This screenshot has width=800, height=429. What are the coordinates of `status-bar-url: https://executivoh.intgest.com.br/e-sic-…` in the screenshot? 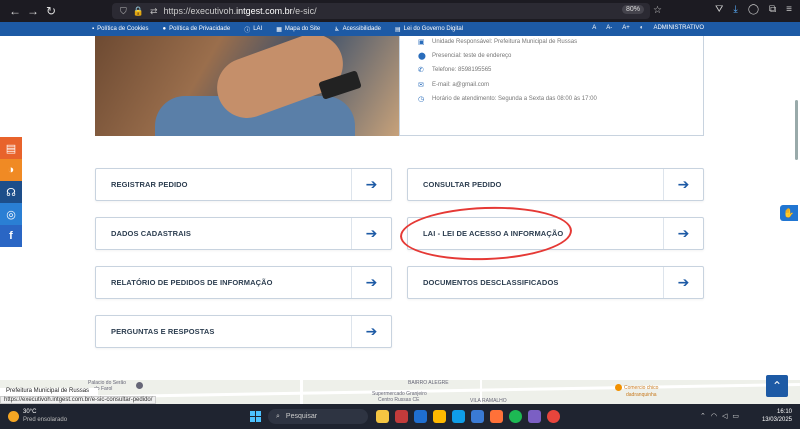 It's located at (78, 400).